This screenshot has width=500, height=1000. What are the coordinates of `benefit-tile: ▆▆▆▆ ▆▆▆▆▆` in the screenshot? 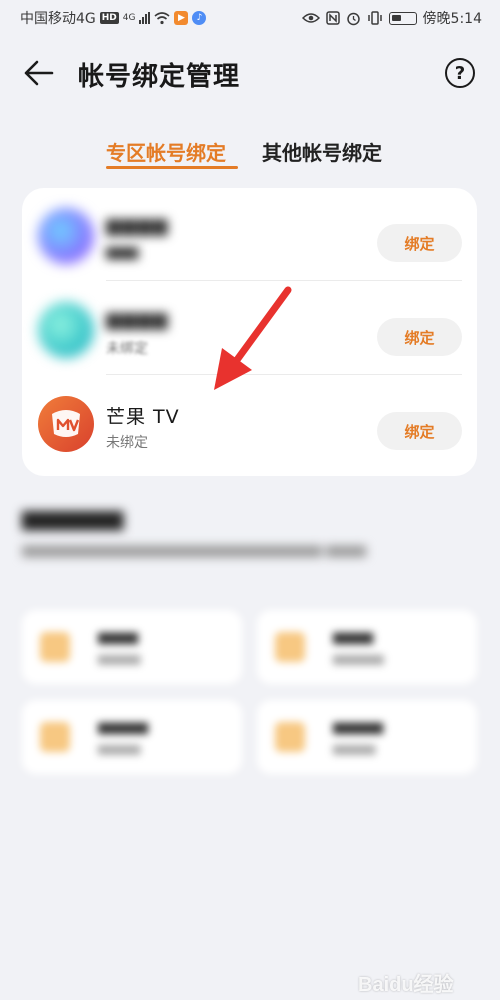 It's located at (132, 647).